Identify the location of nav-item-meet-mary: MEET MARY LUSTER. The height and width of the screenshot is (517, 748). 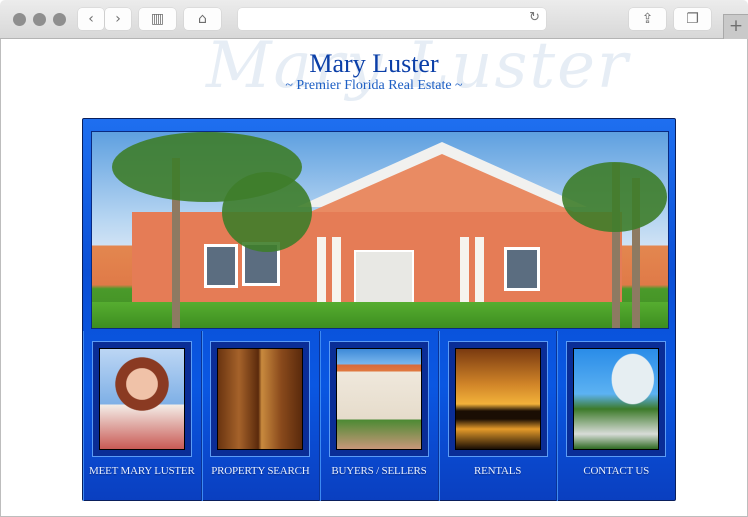
(142, 416).